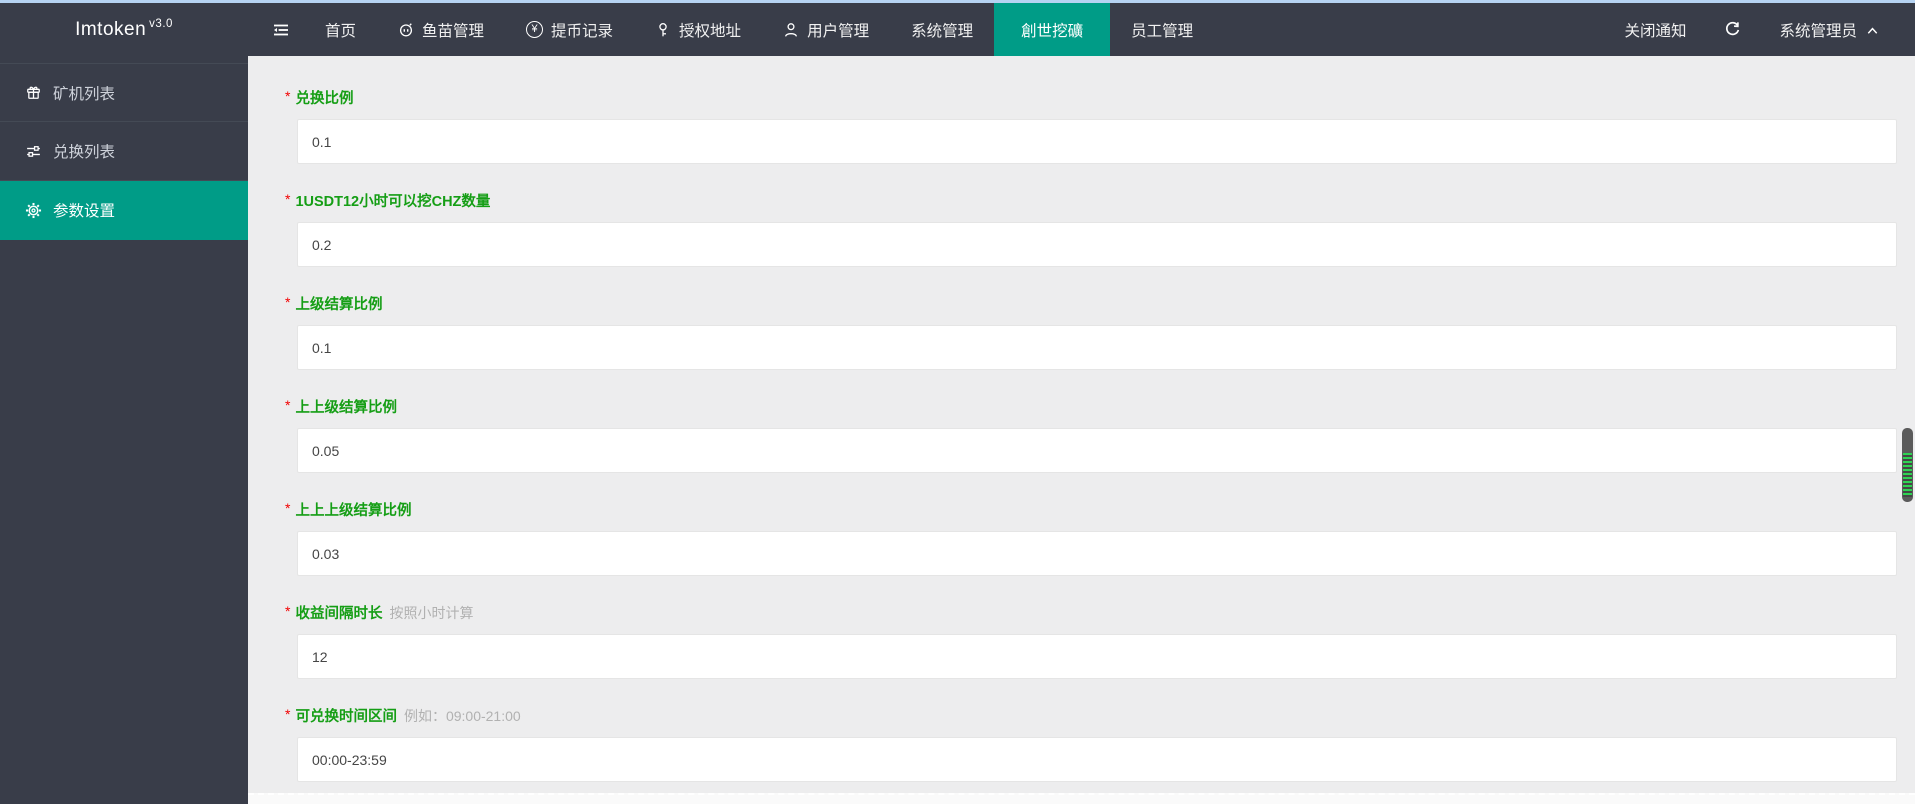 This screenshot has height=804, width=1915. I want to click on field-hint: 按照小时计算, so click(431, 613).